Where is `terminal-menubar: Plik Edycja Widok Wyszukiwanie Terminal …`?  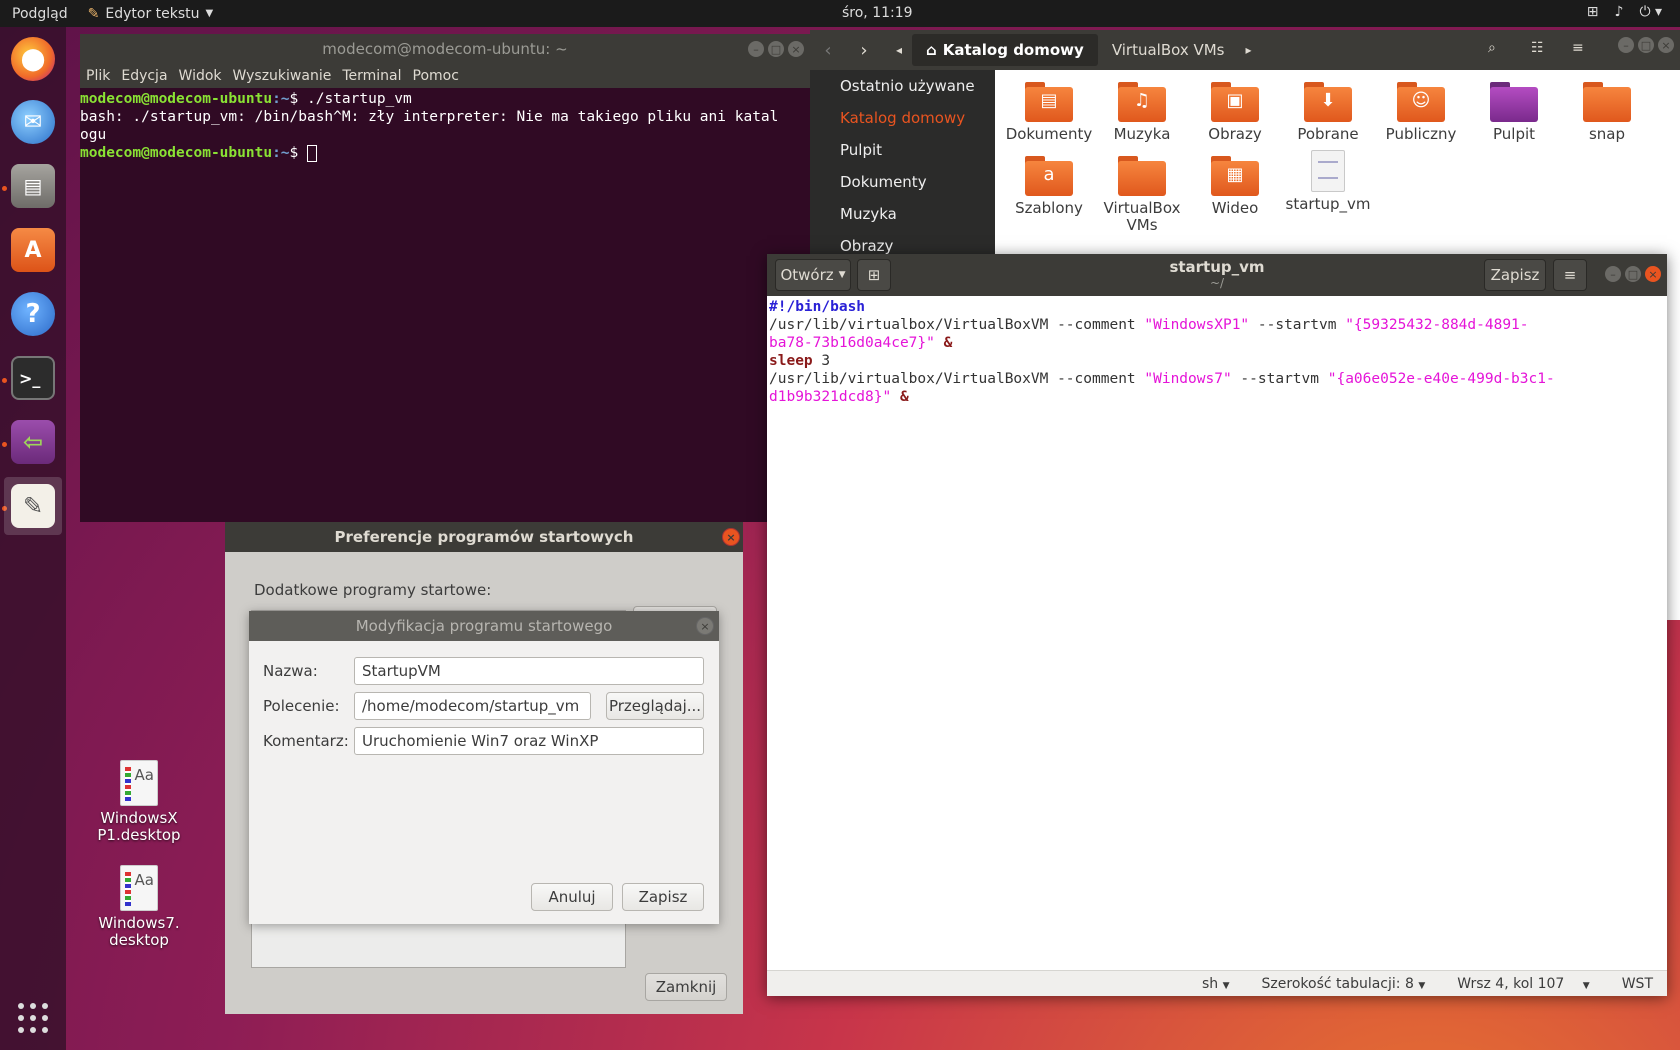
terminal-menubar: Plik Edycja Widok Wyszukiwanie Terminal … is located at coordinates (445, 76).